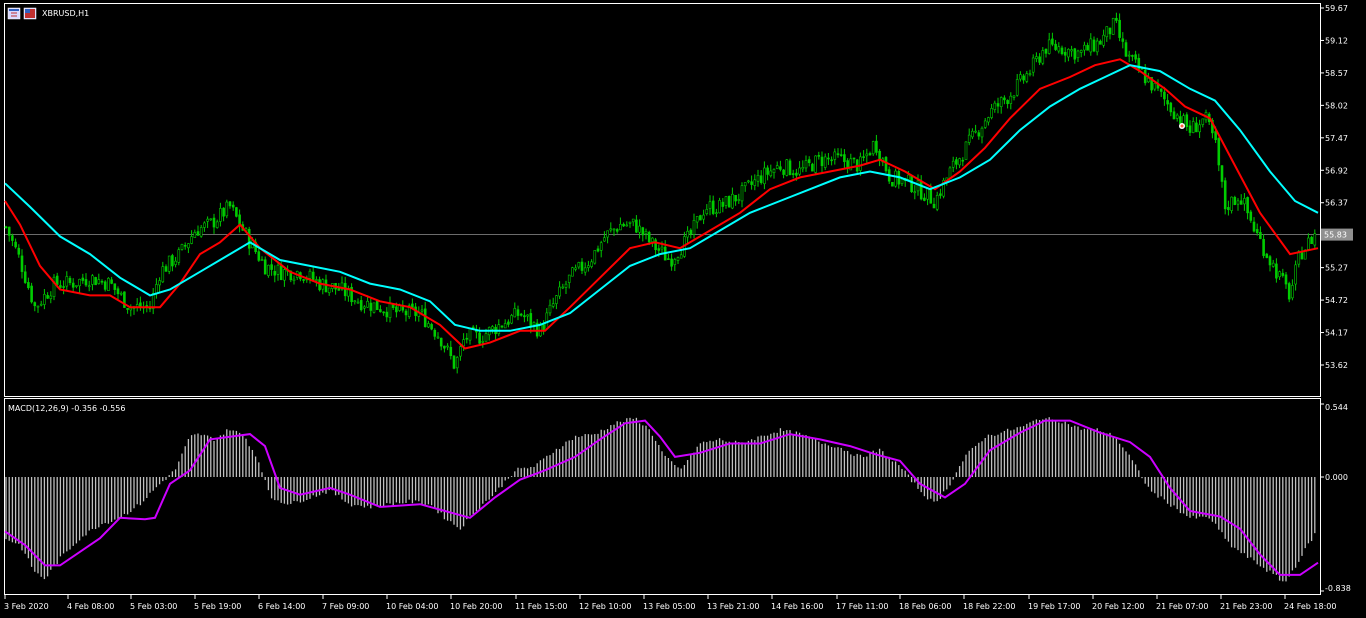 The image size is (1366, 618). Describe the element at coordinates (1336, 268) in the screenshot. I see `price-axis-label: 55.27` at that location.